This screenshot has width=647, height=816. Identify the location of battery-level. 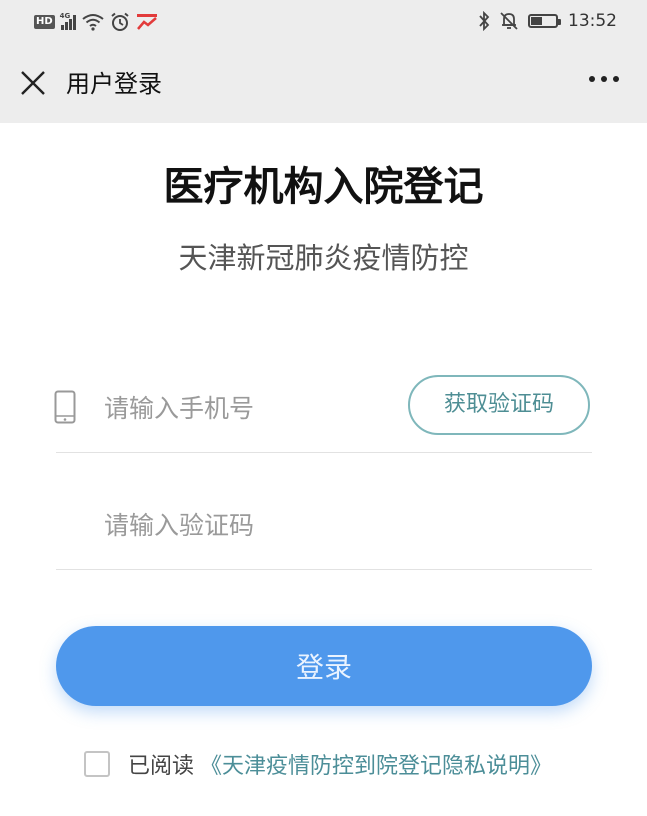
(536, 21).